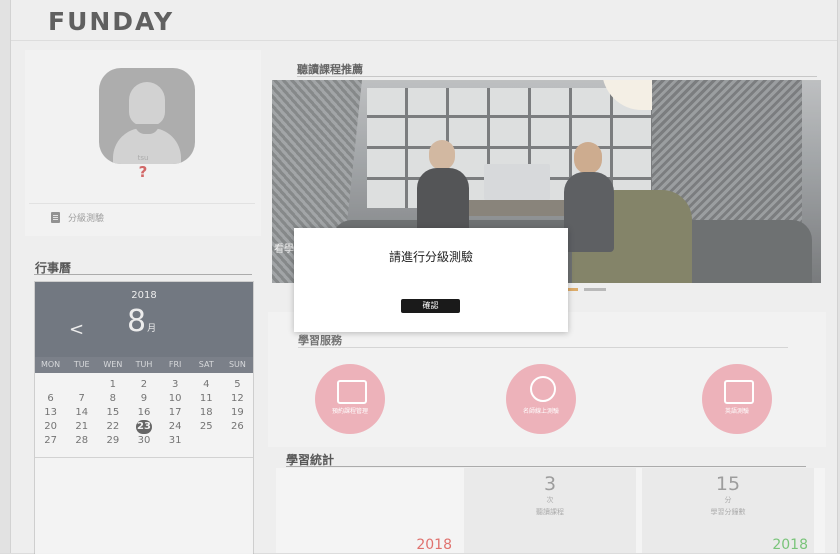 This screenshot has width=840, height=554. What do you see at coordinates (431, 280) in the screenshot?
I see `placement-test-modal: 請進行分級測驗 確認` at bounding box center [431, 280].